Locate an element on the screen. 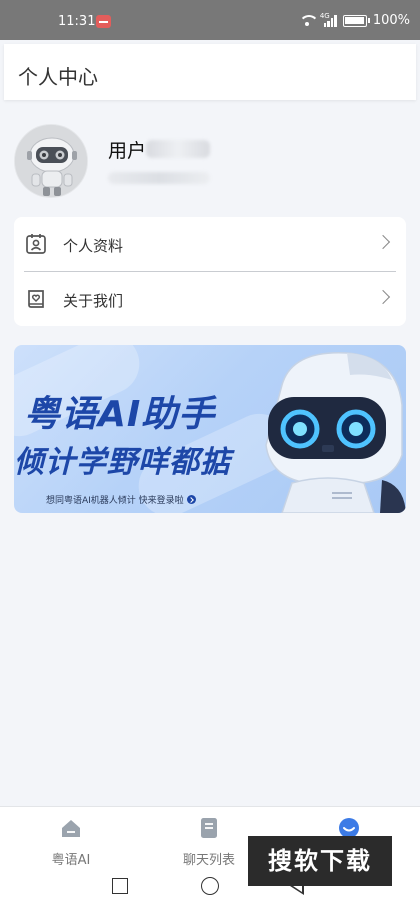  wifi-icon is located at coordinates (308, 20).